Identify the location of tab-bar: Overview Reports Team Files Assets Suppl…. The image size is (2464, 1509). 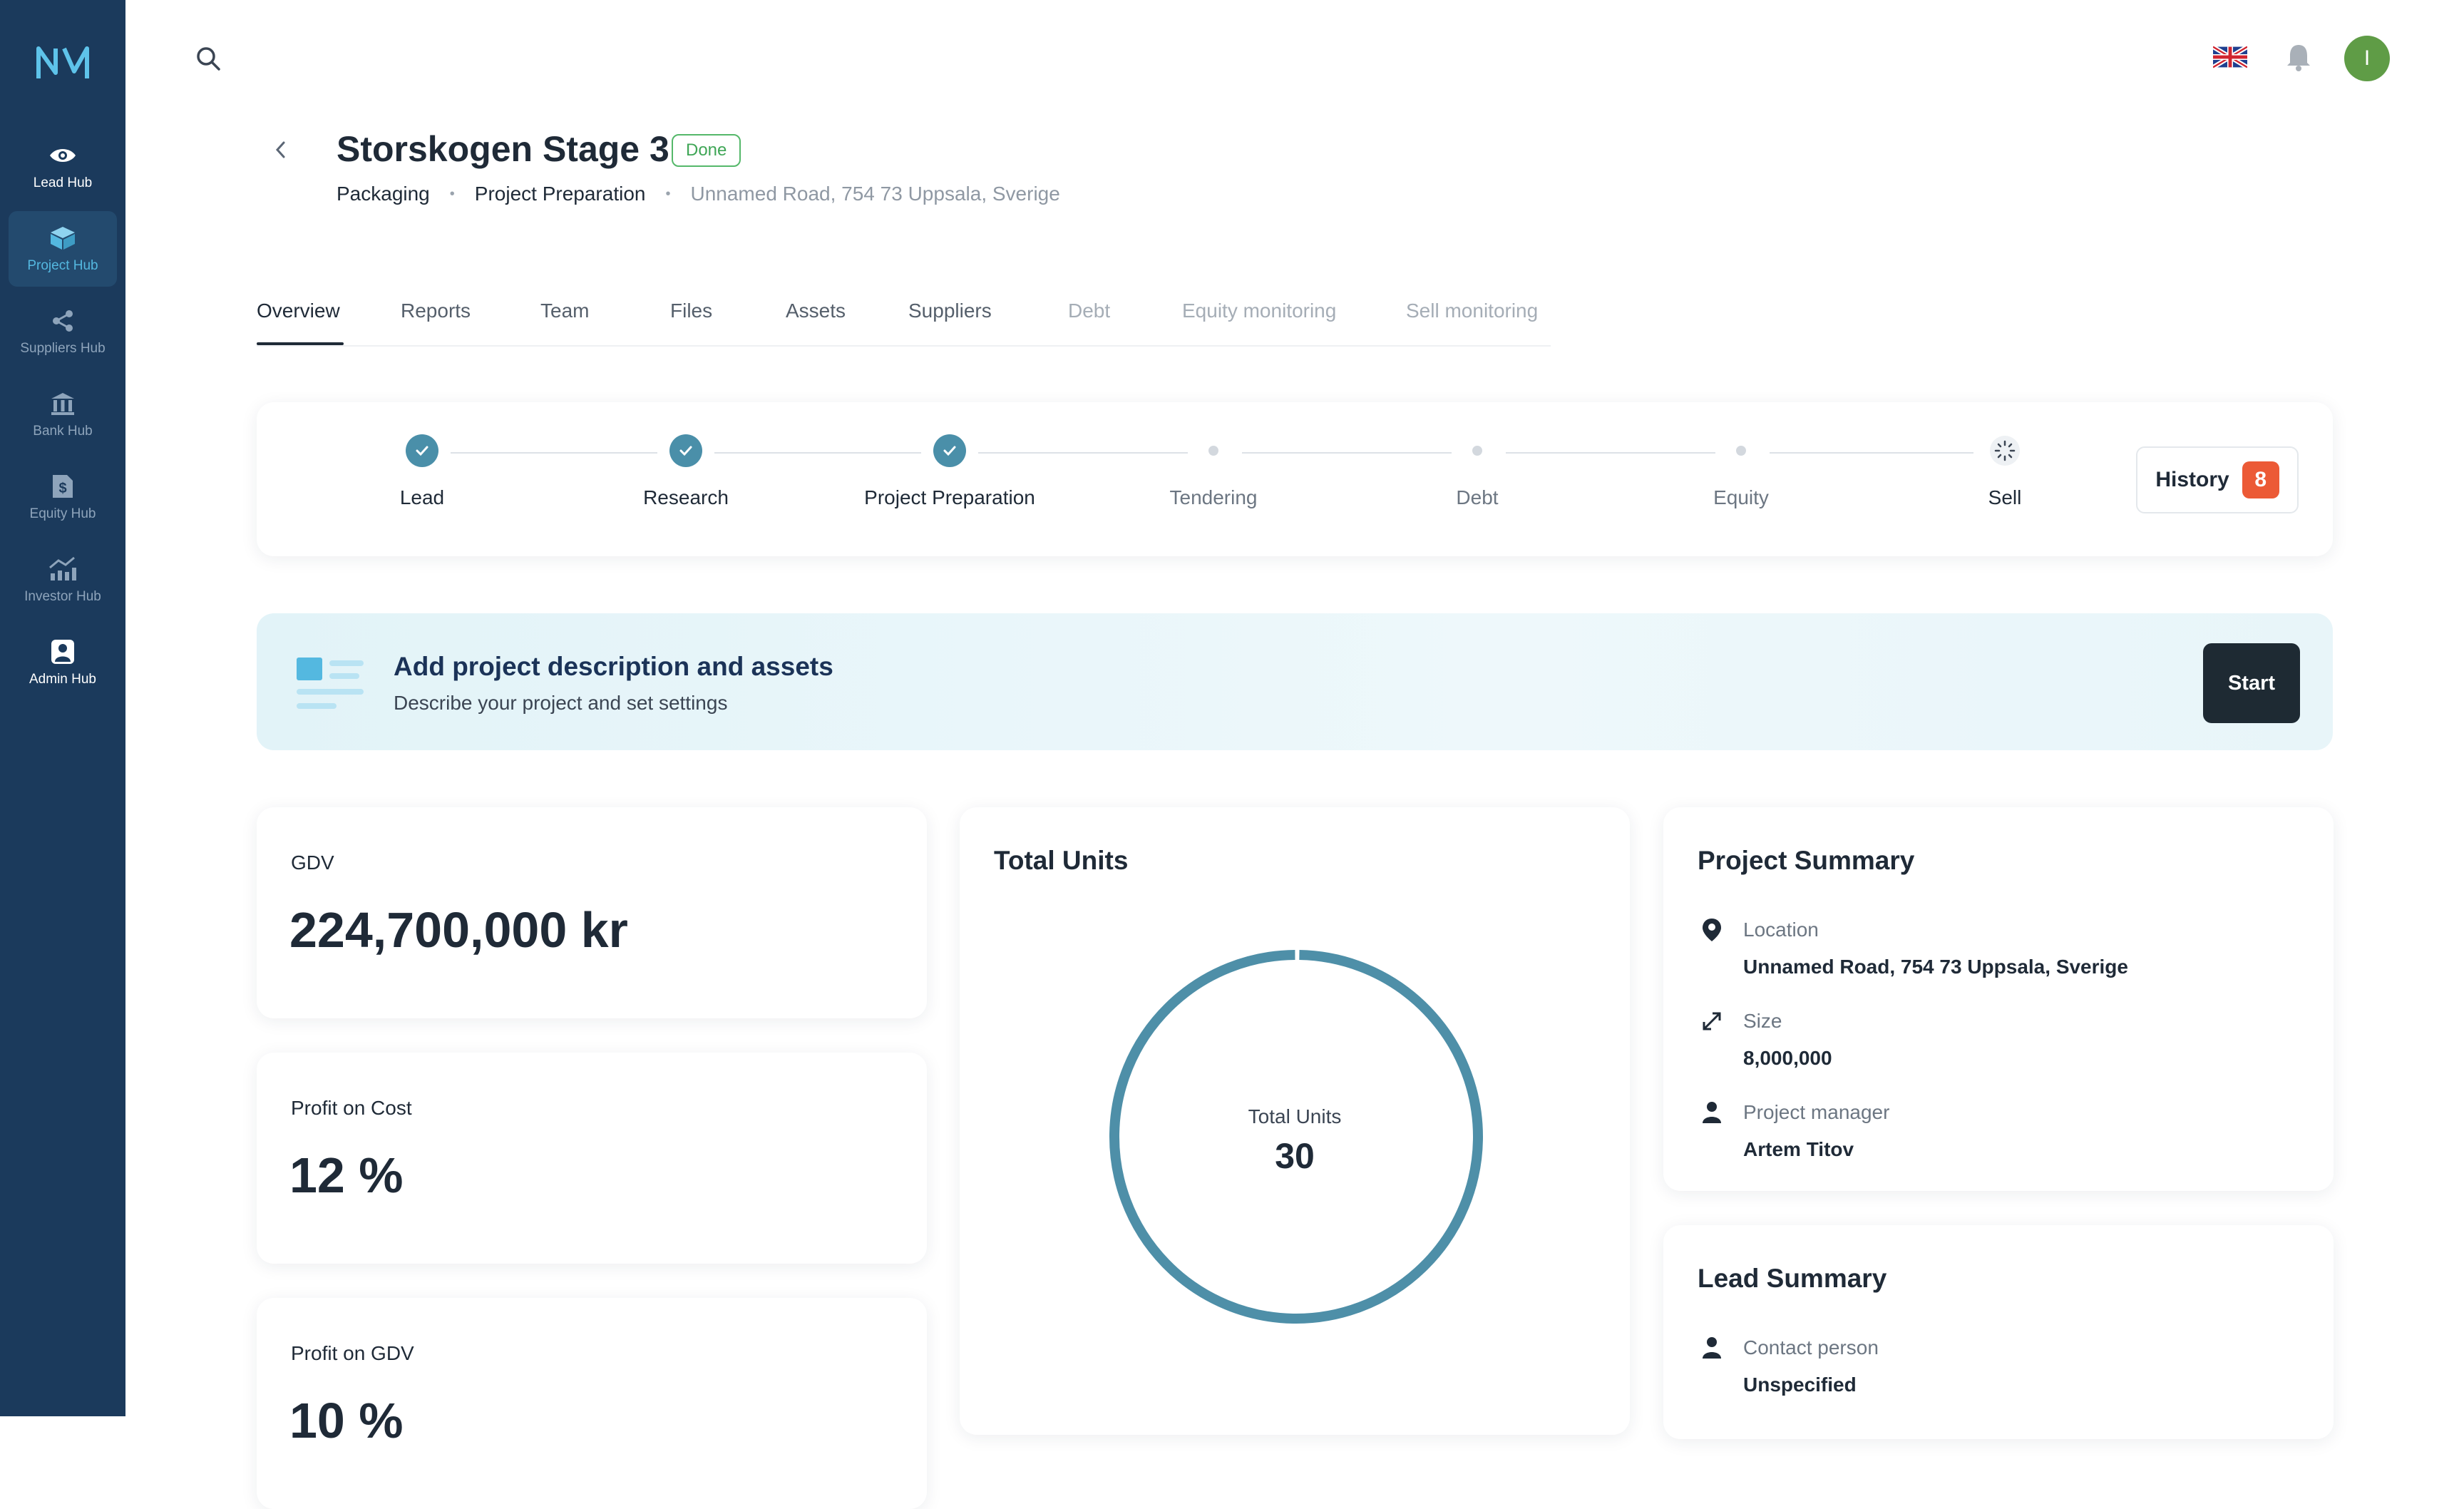
(904, 323).